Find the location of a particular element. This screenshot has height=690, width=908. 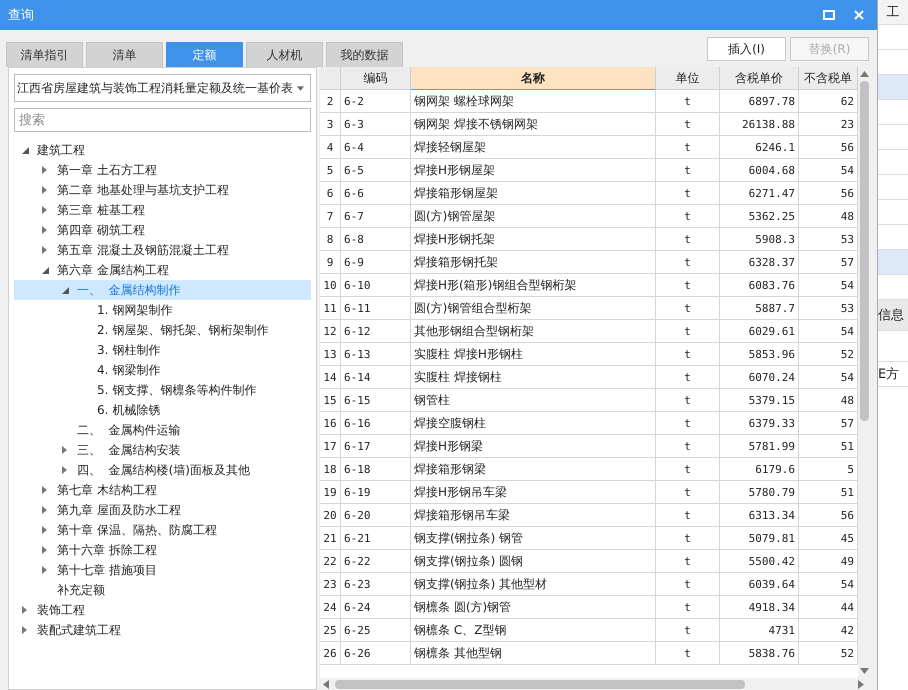

table-cell: 焊接箱形钢梁 is located at coordinates (533, 469).